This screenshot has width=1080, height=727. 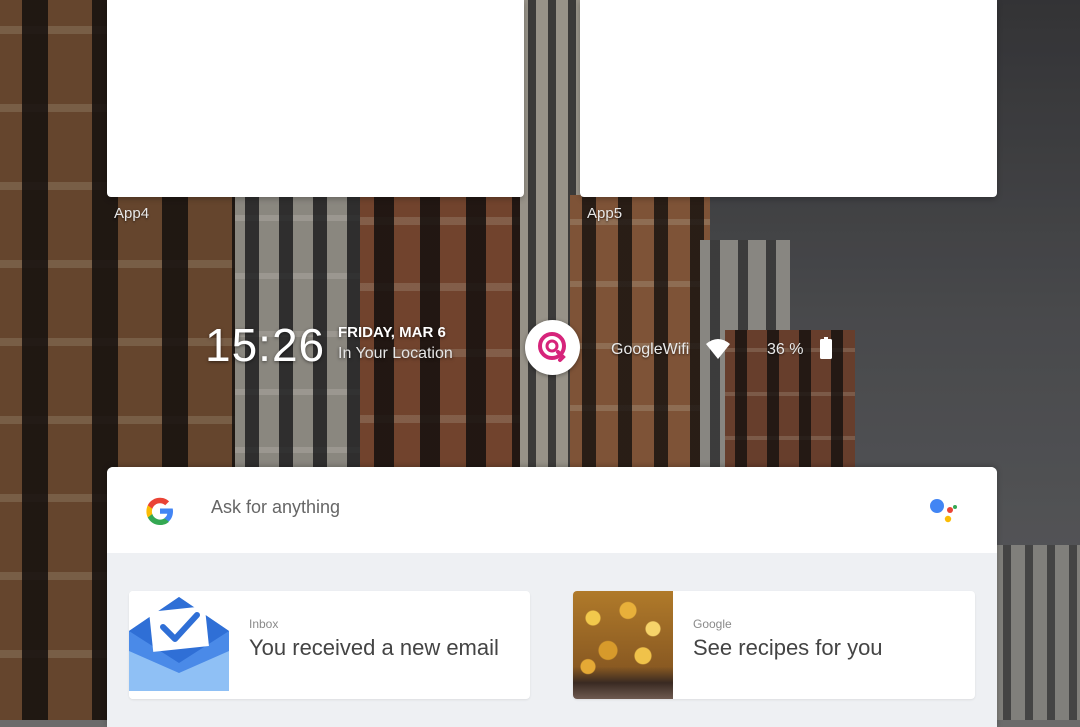 I want to click on card-source-label: Inbox, so click(x=264, y=624).